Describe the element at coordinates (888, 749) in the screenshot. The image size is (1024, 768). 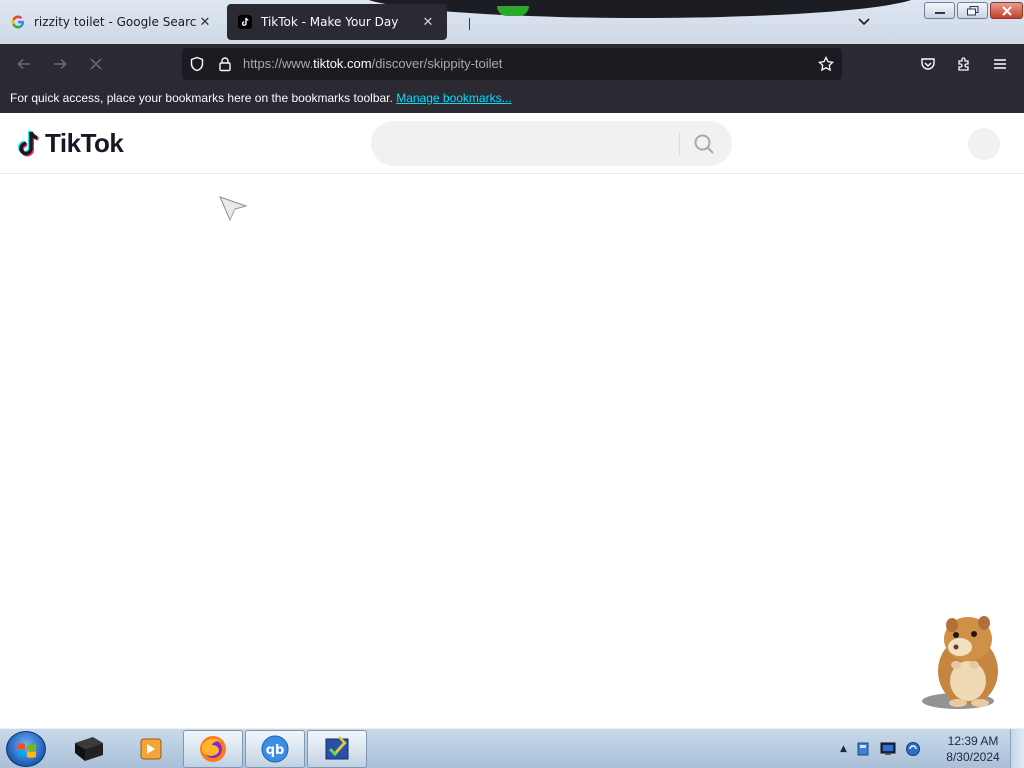
I see `network-monitor-icon` at that location.